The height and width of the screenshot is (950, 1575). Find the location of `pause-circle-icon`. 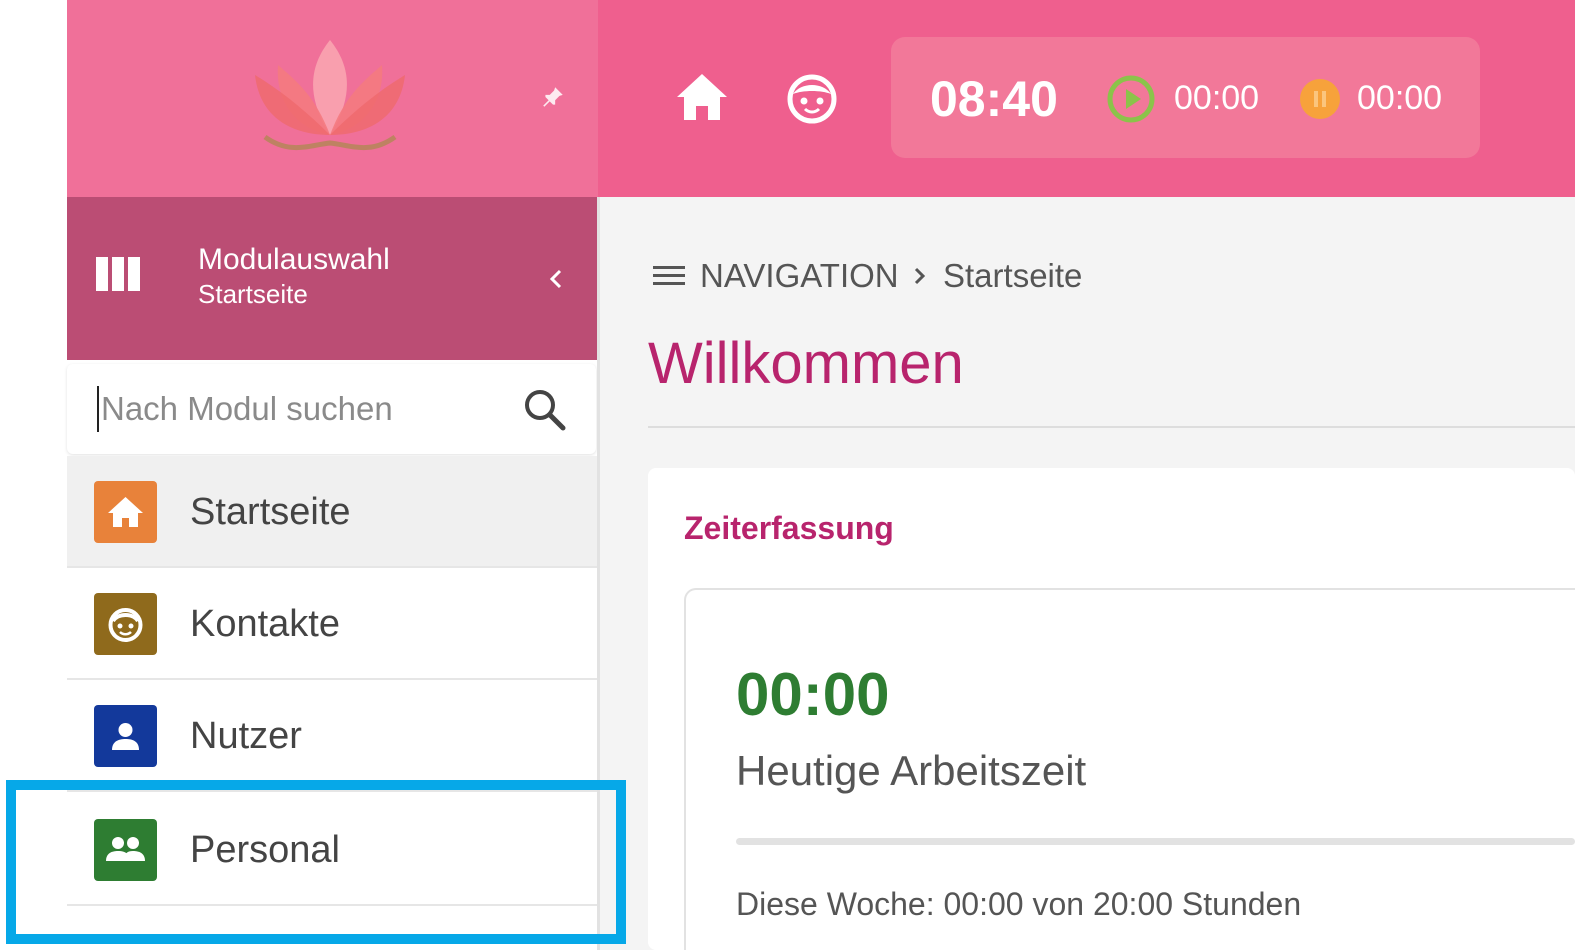

pause-circle-icon is located at coordinates (1320, 99).